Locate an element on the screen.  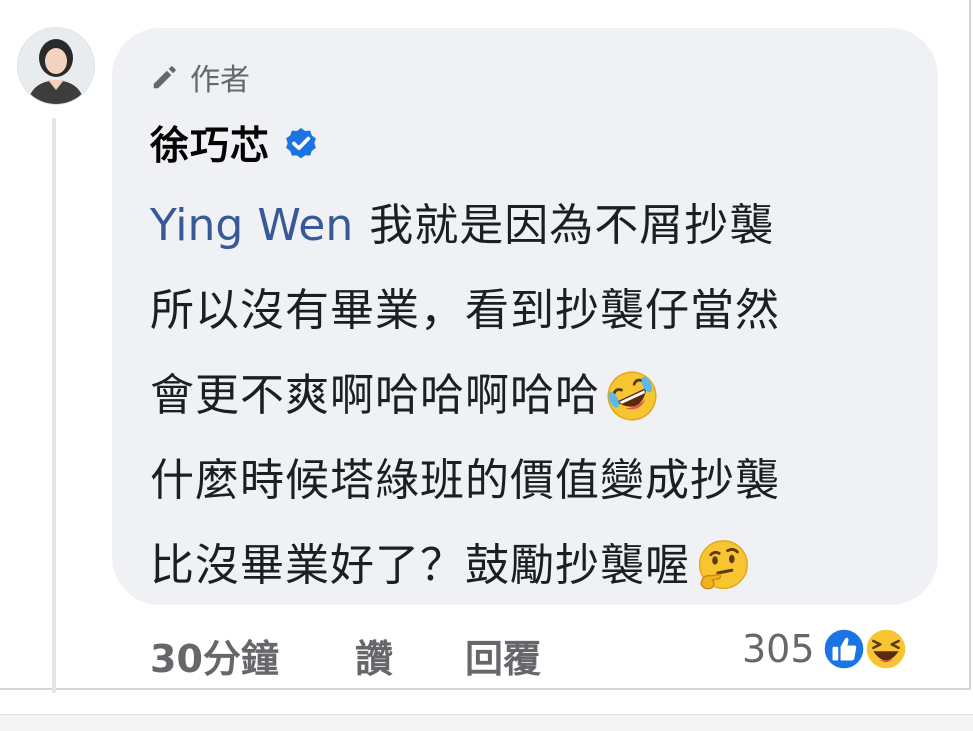
author-badge-label: 作者 is located at coordinates (220, 80).